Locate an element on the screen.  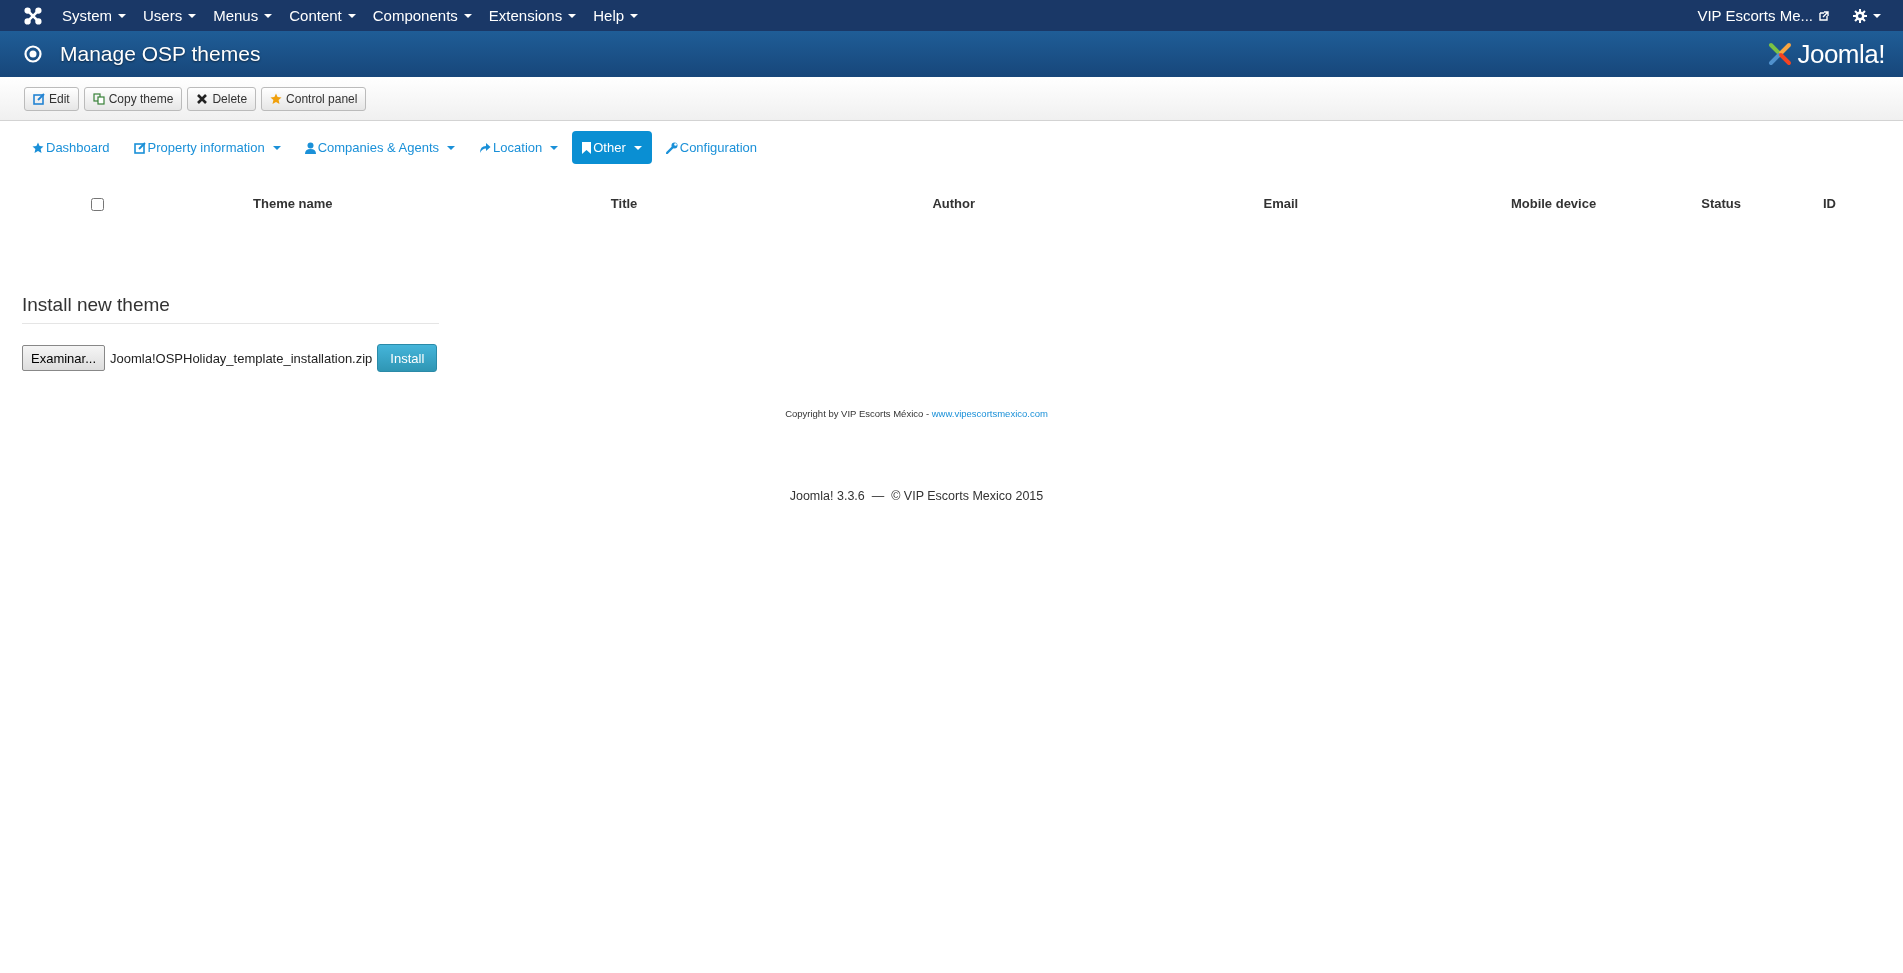
nav-tab: Companies & Agents is located at coordinates (380, 147).